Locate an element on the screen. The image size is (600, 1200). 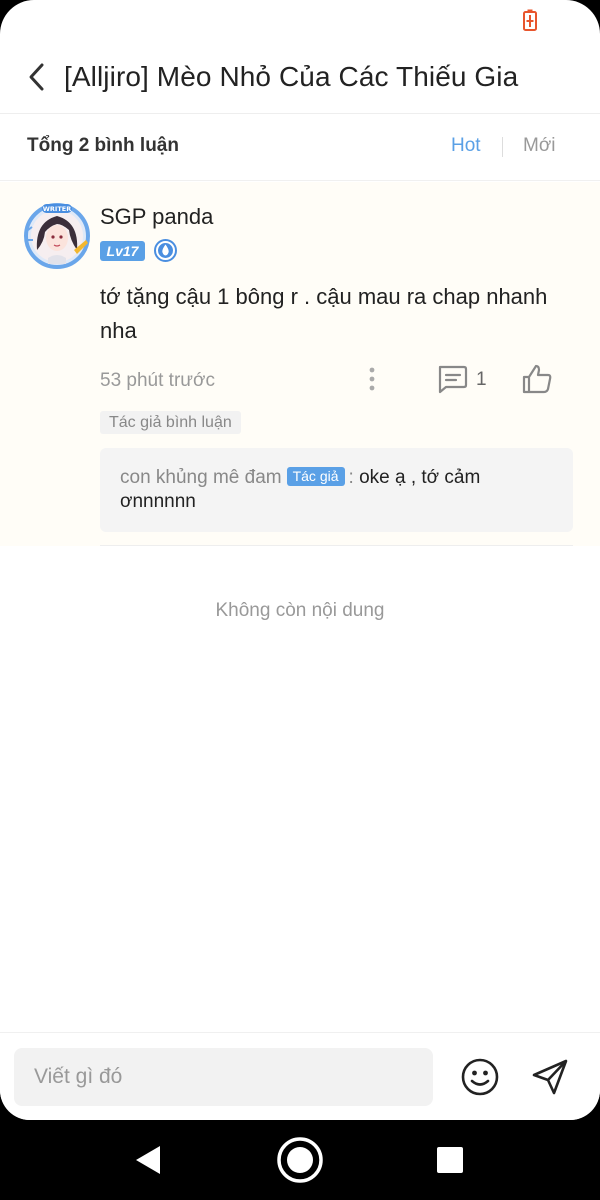
comment-timestamp: 53 phút trước is located at coordinates (157, 380).